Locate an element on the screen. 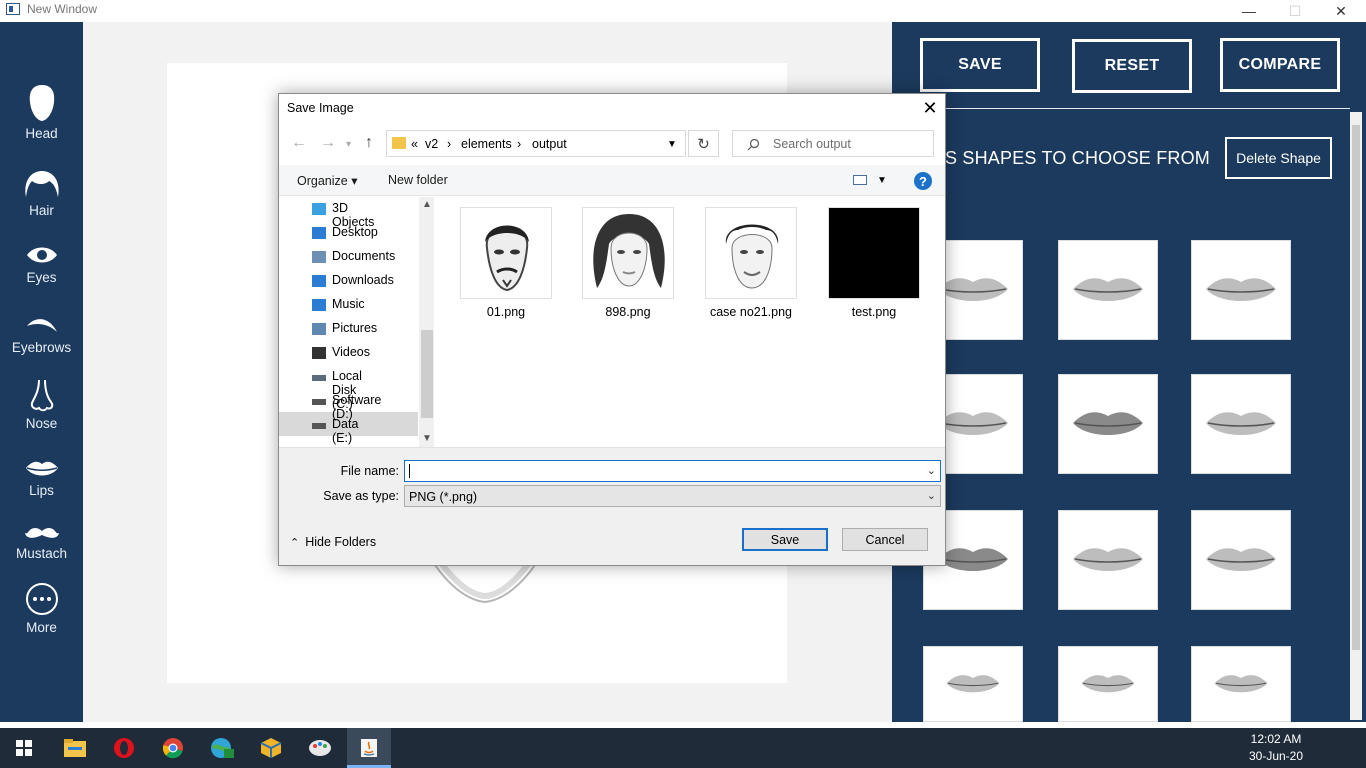 The width and height of the screenshot is (1366, 768). box-app-icon is located at coordinates (271, 748).